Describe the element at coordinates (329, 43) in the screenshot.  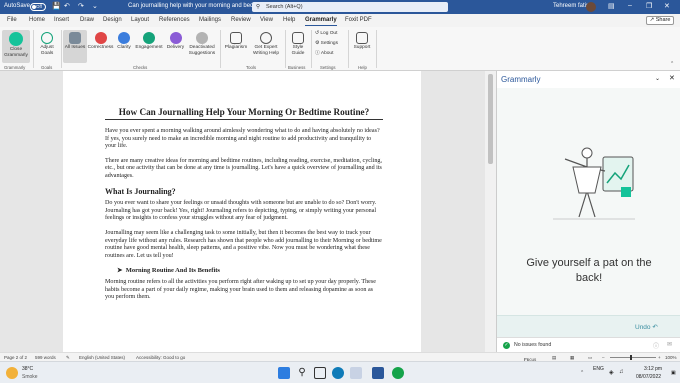
I see `settings-label: Settings` at that location.